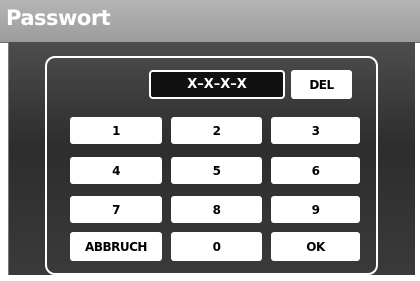 The width and height of the screenshot is (420, 281). I want to click on key-5-button: 5, so click(216, 170).